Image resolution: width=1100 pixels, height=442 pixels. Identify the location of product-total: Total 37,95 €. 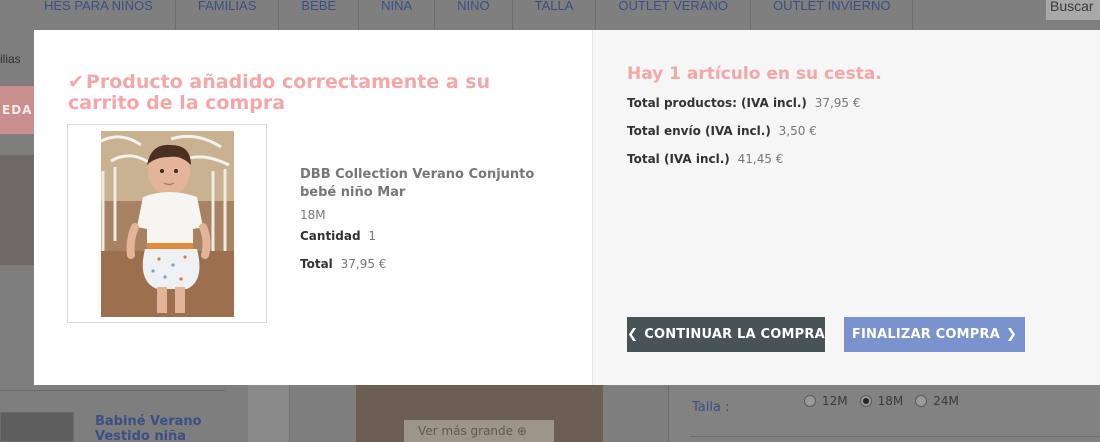
(343, 264).